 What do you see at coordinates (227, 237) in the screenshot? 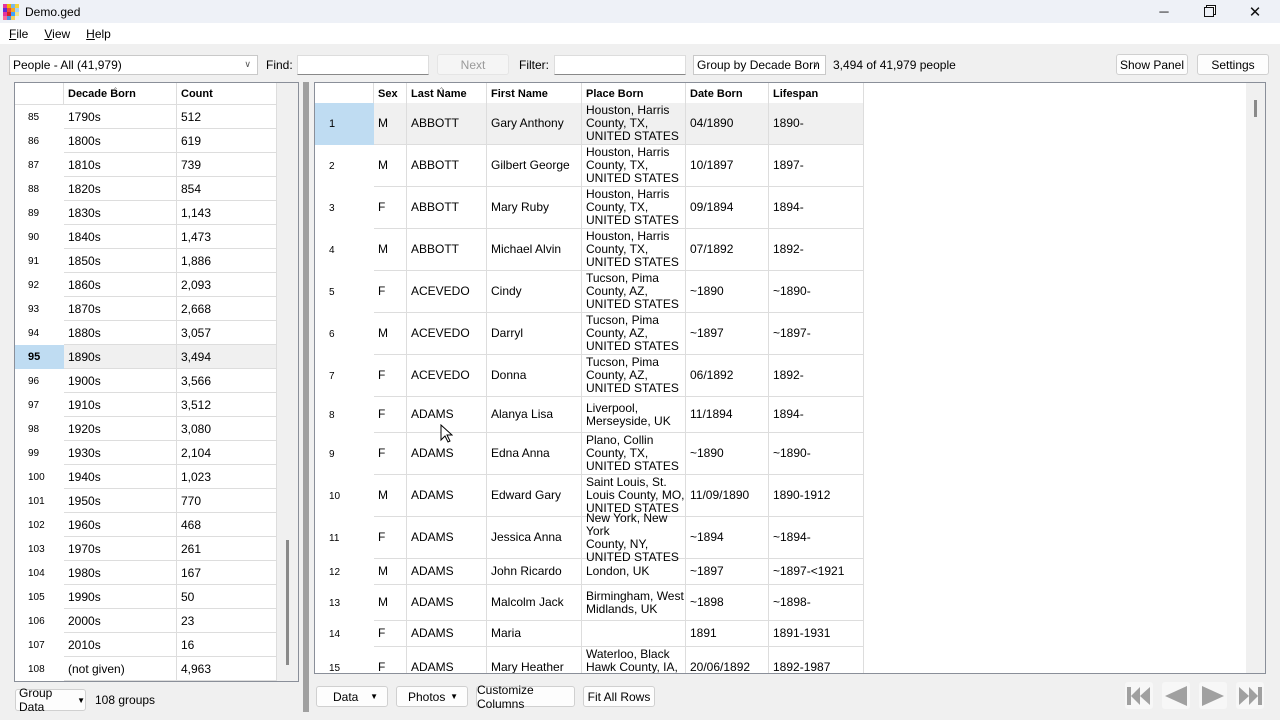
I see `count-cell: 1,473` at bounding box center [227, 237].